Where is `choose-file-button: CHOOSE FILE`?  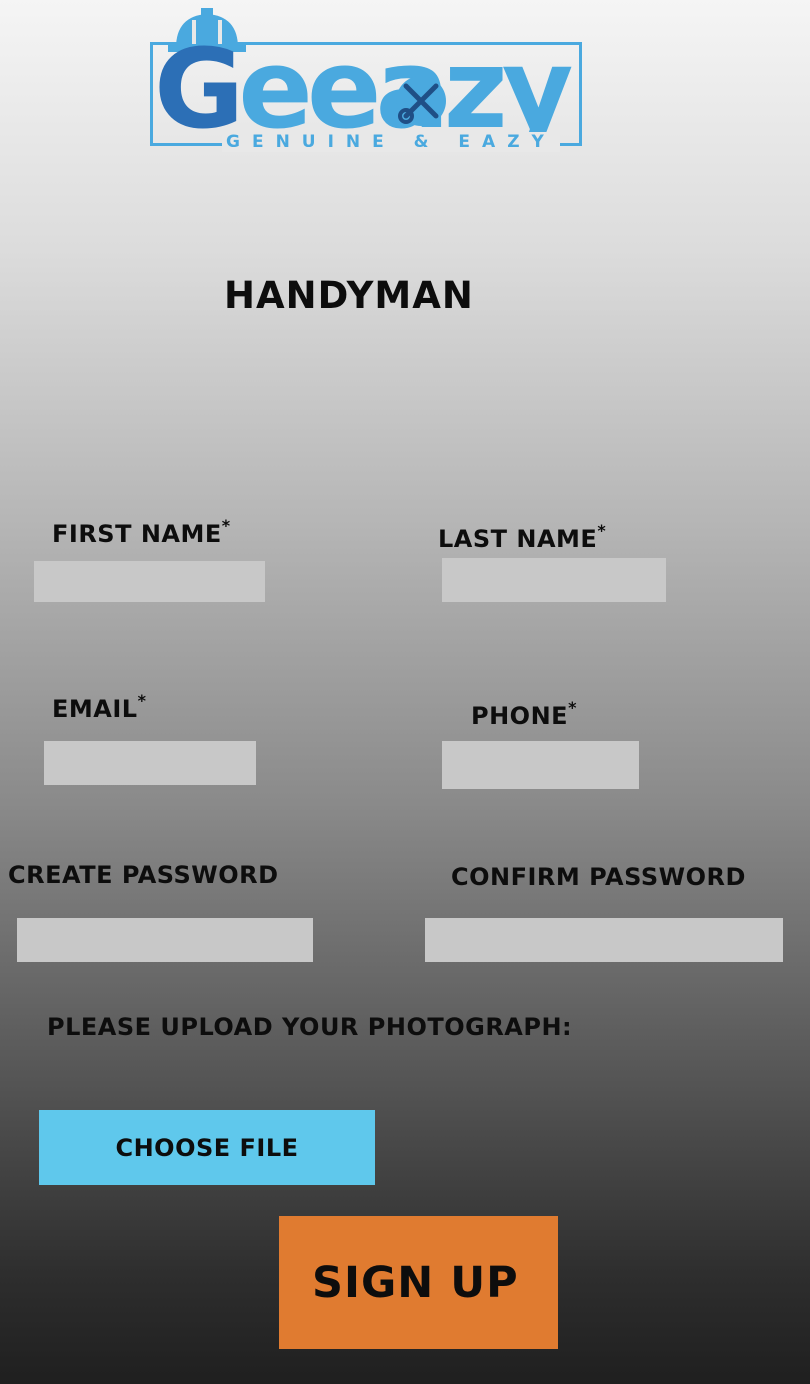 choose-file-button: CHOOSE FILE is located at coordinates (207, 1147).